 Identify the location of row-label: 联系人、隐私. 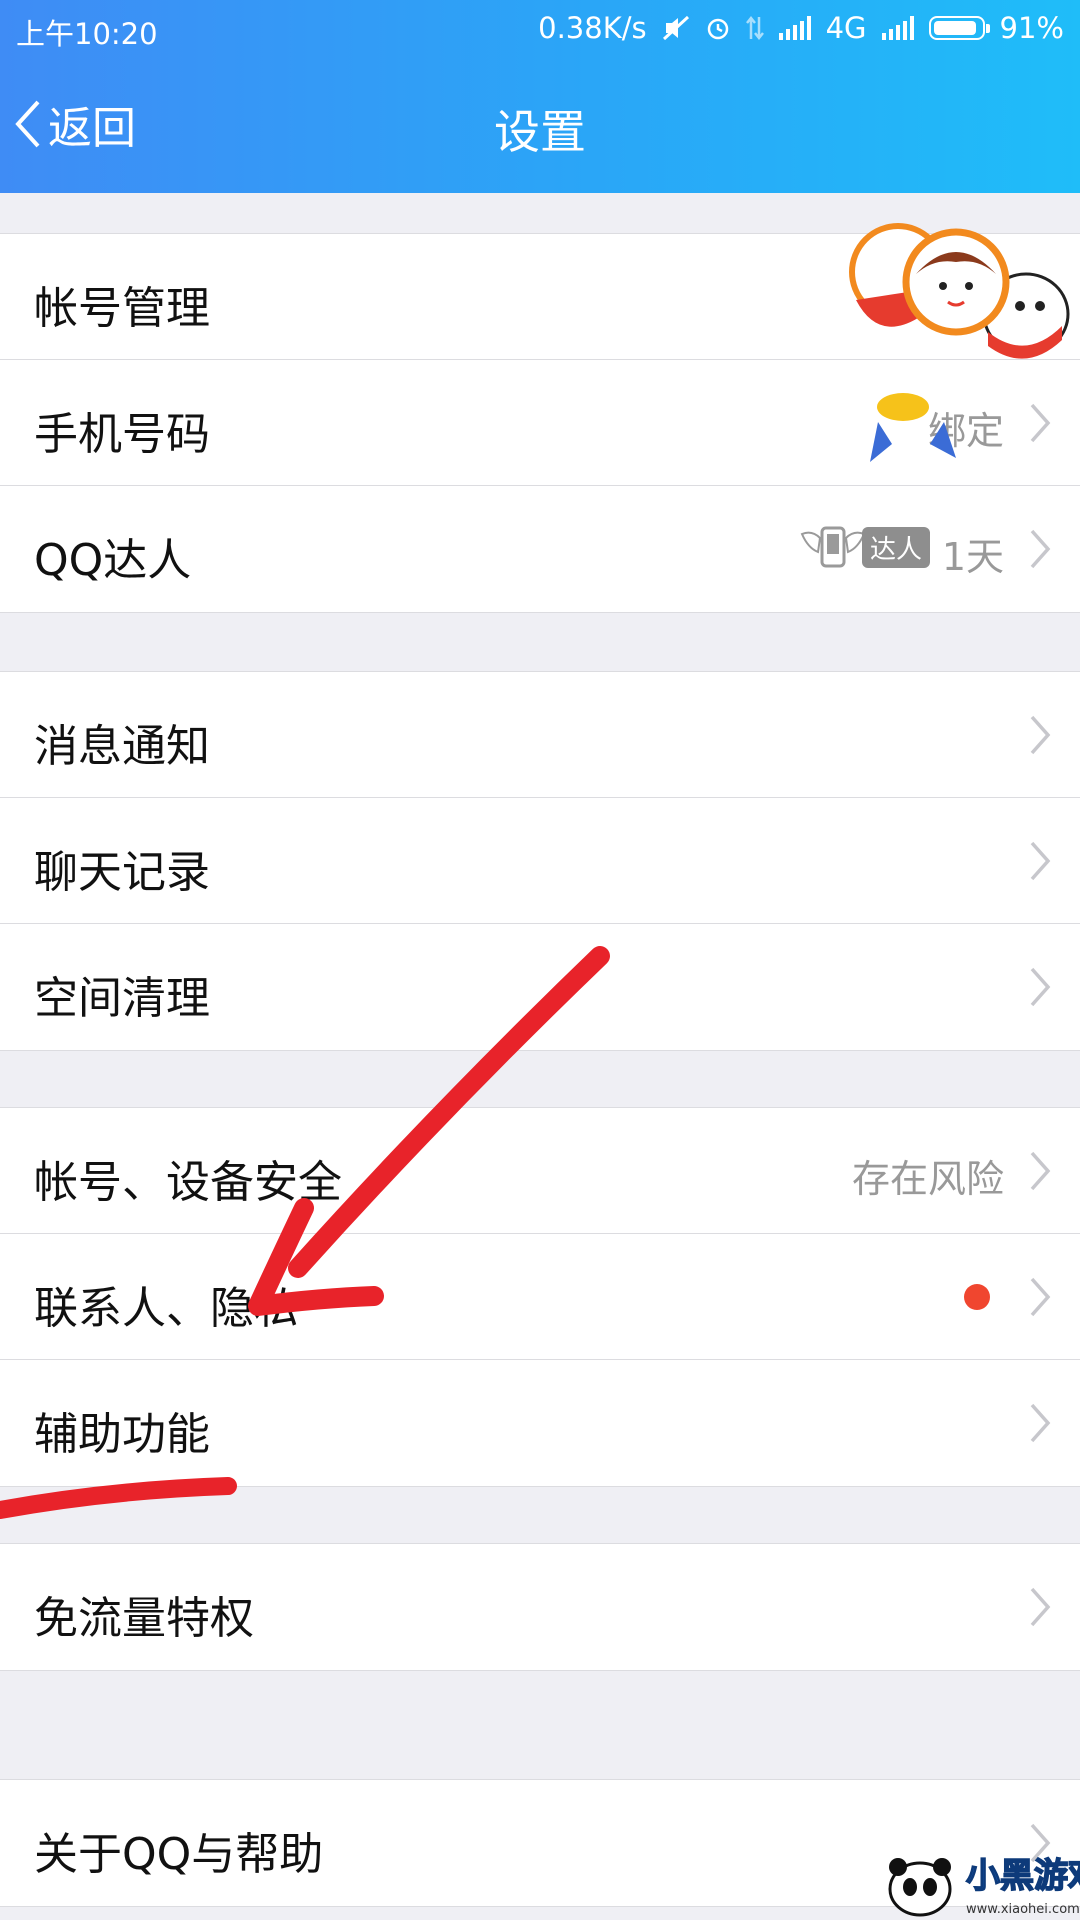
(166, 1308).